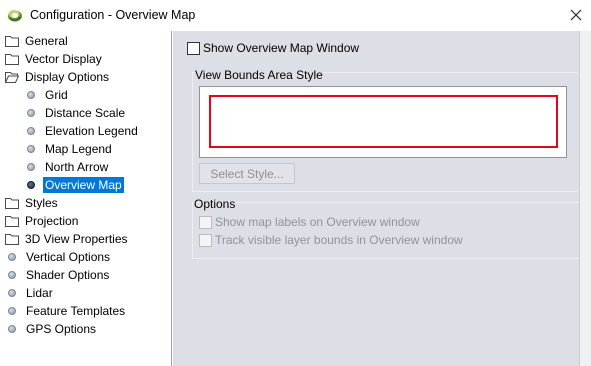  I want to click on tree-item-display-options: Display Options, so click(58, 77).